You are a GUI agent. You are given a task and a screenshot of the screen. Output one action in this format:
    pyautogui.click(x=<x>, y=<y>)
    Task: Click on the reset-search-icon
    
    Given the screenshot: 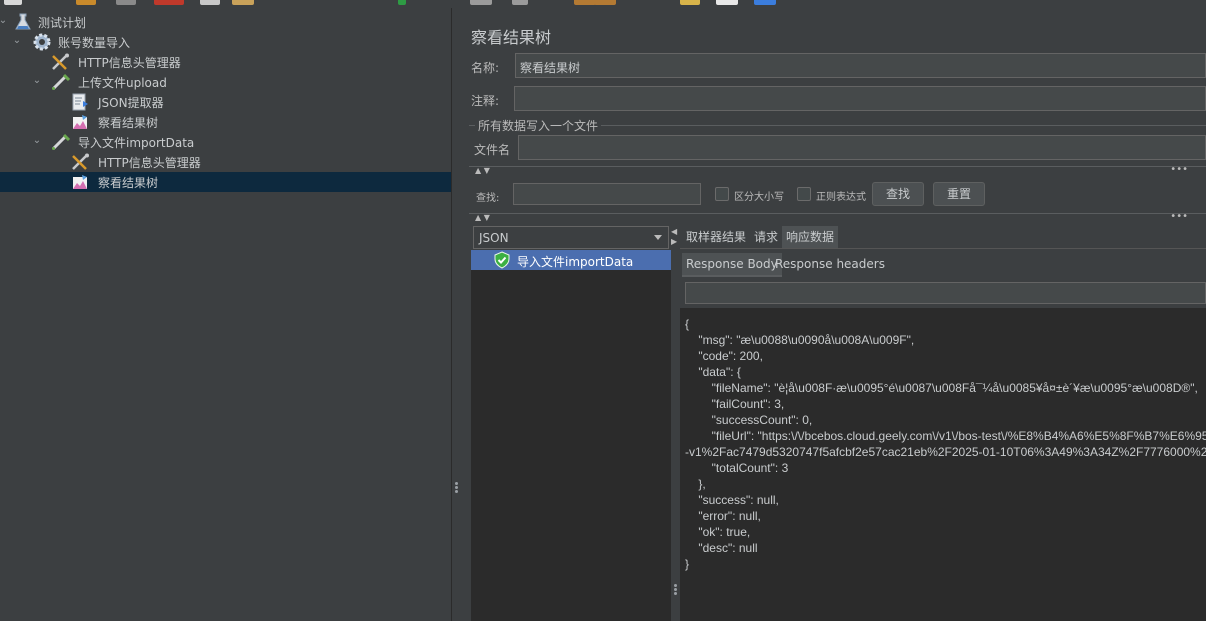 What is the action you would take?
    pyautogui.click(x=605, y=2)
    